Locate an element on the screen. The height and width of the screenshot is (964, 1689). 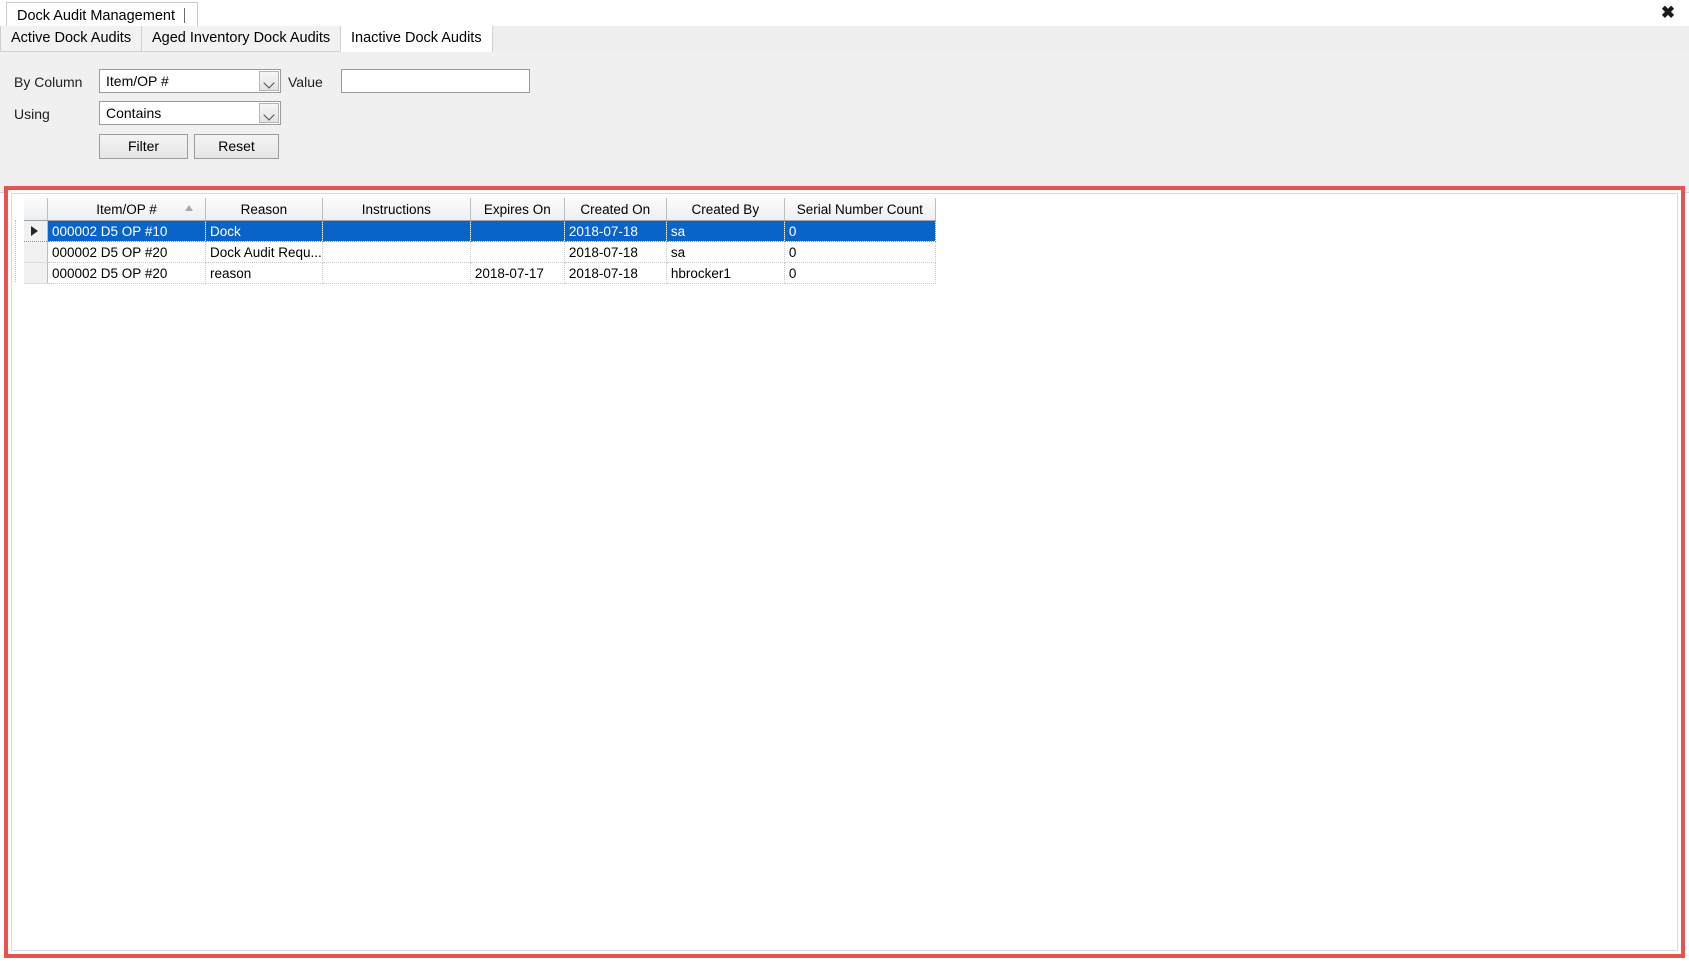
column-header-label: Instructions is located at coordinates (396, 209).